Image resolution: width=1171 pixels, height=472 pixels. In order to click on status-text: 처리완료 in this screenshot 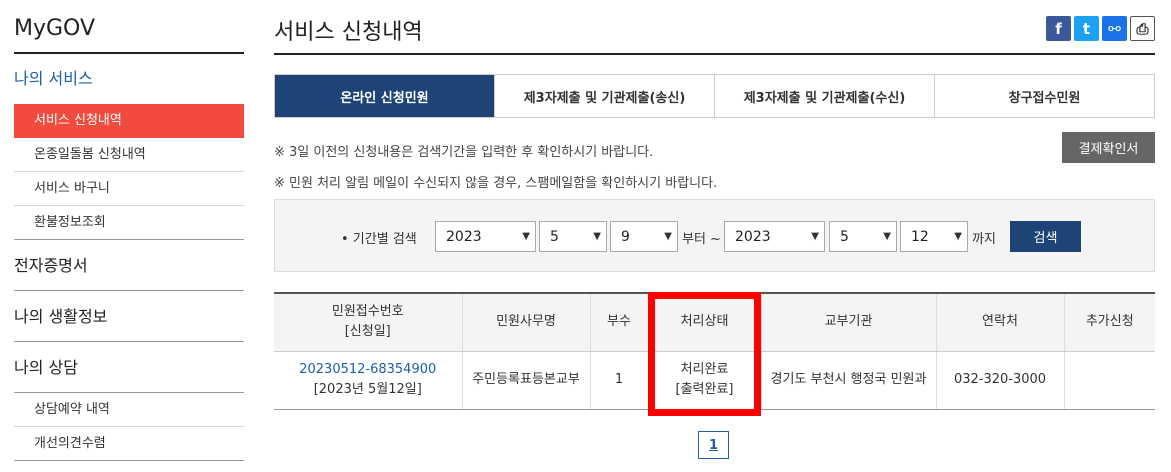, I will do `click(704, 369)`.